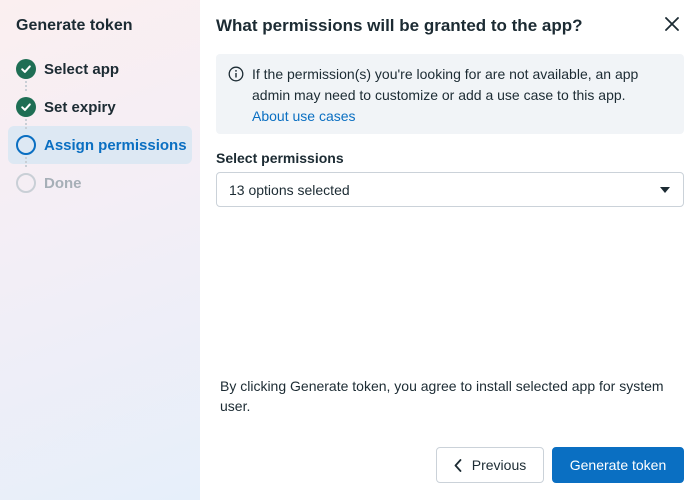 The height and width of the screenshot is (500, 700). Describe the element at coordinates (26, 145) in the screenshot. I see `current-step-circle-icon` at that location.